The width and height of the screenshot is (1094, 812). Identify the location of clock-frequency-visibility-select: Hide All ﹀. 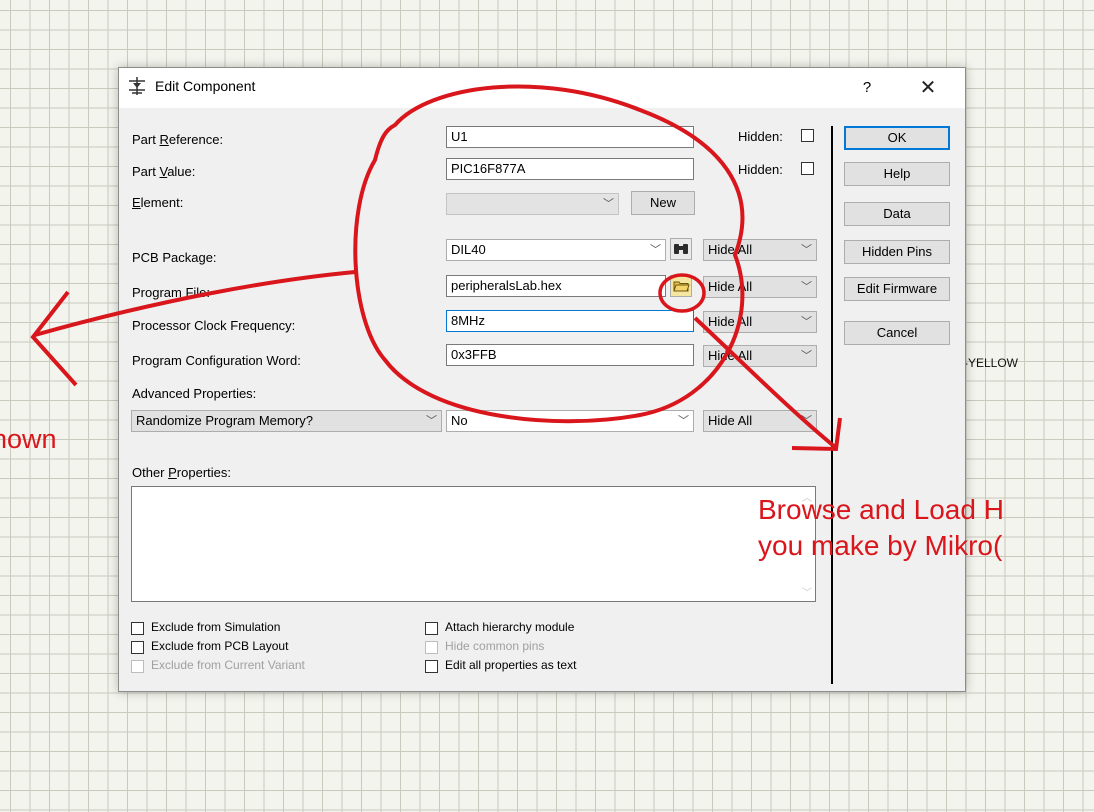
(760, 322).